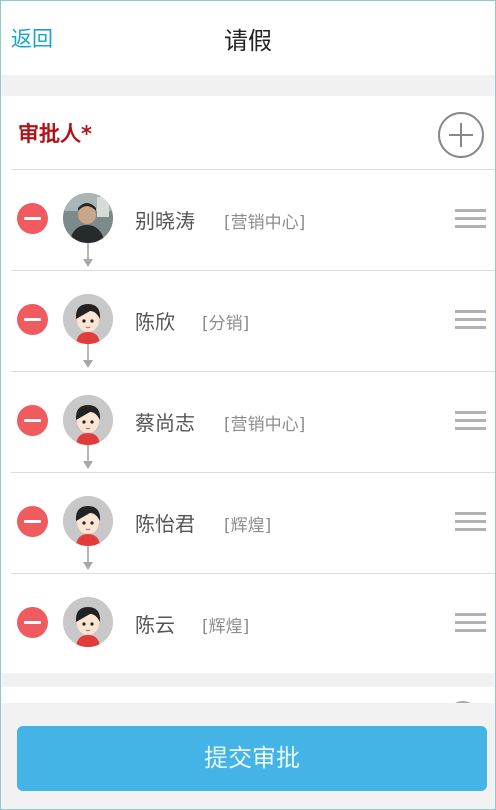  Describe the element at coordinates (155, 625) in the screenshot. I see `approver-name: 陈云` at that location.